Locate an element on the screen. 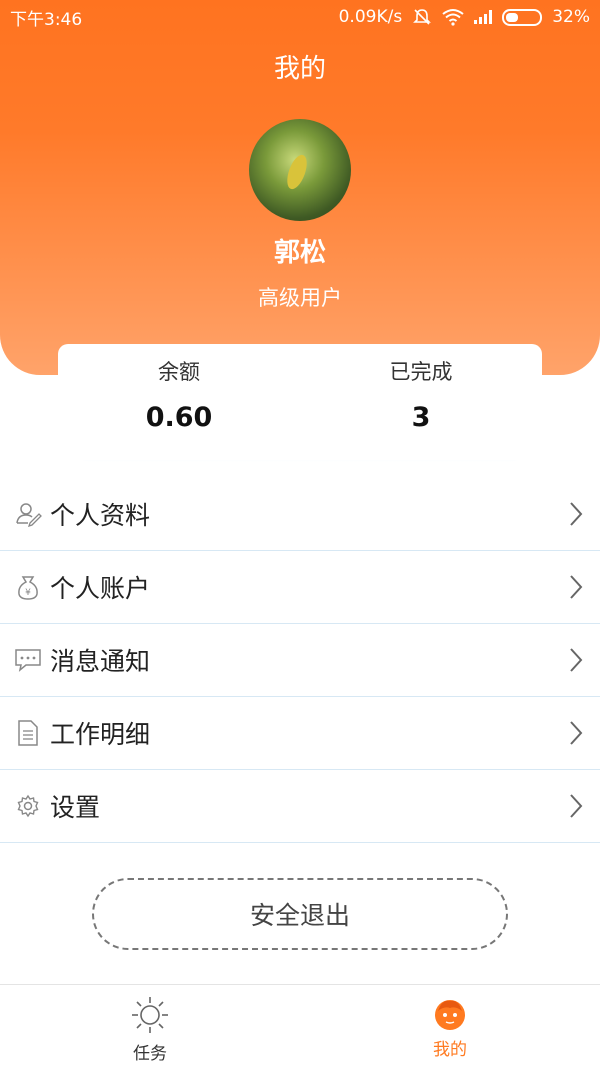 This screenshot has height=1067, width=600. mute-bell-icon is located at coordinates (422, 17).